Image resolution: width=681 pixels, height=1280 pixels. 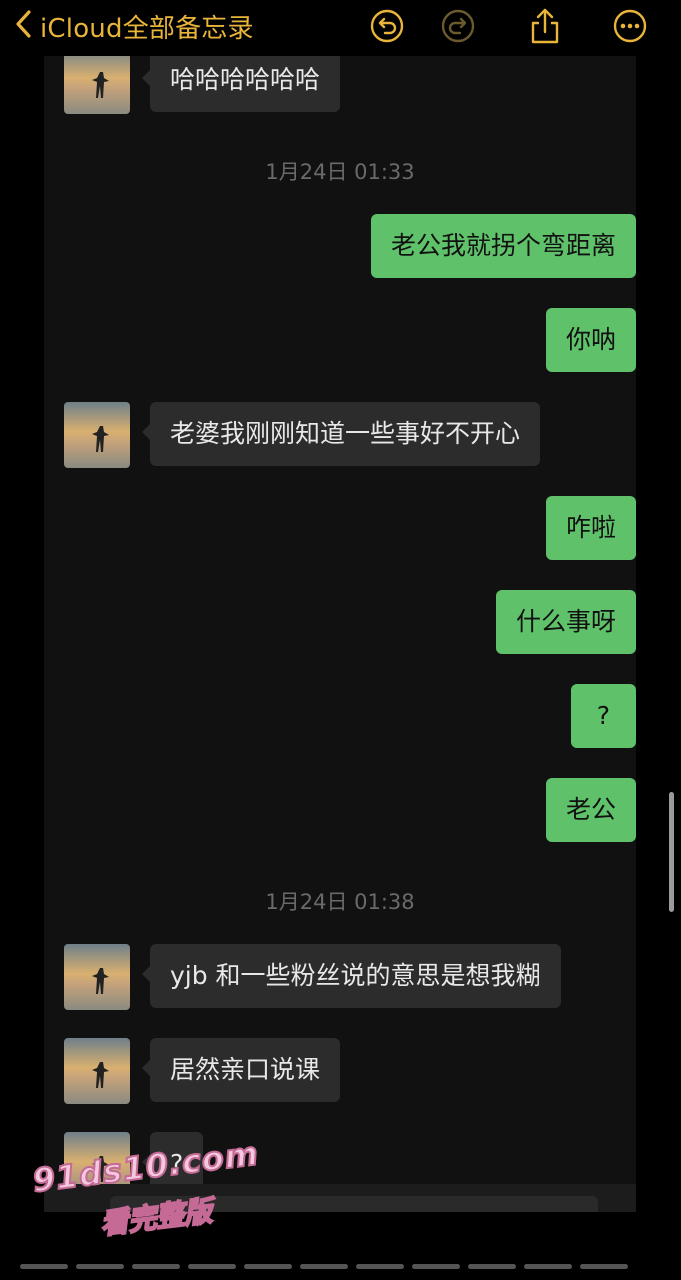 What do you see at coordinates (503, 246) in the screenshot?
I see `message-bubble-outgoing: 老公我就拐个弯距离` at bounding box center [503, 246].